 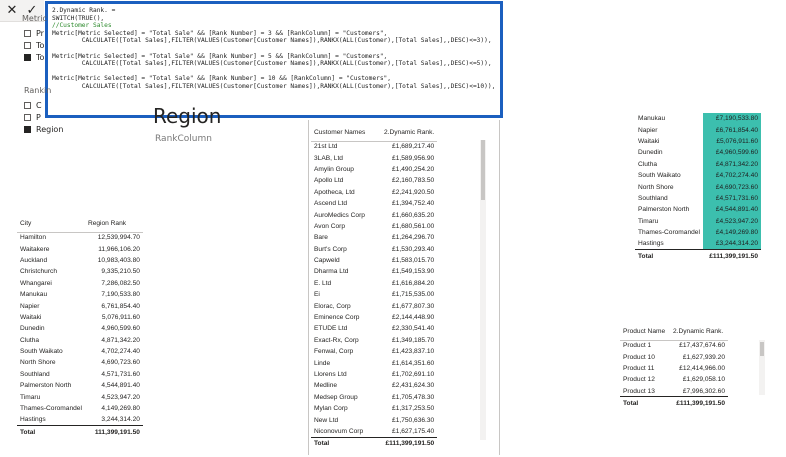 I want to click on col-header-city: City, so click(x=51, y=224).